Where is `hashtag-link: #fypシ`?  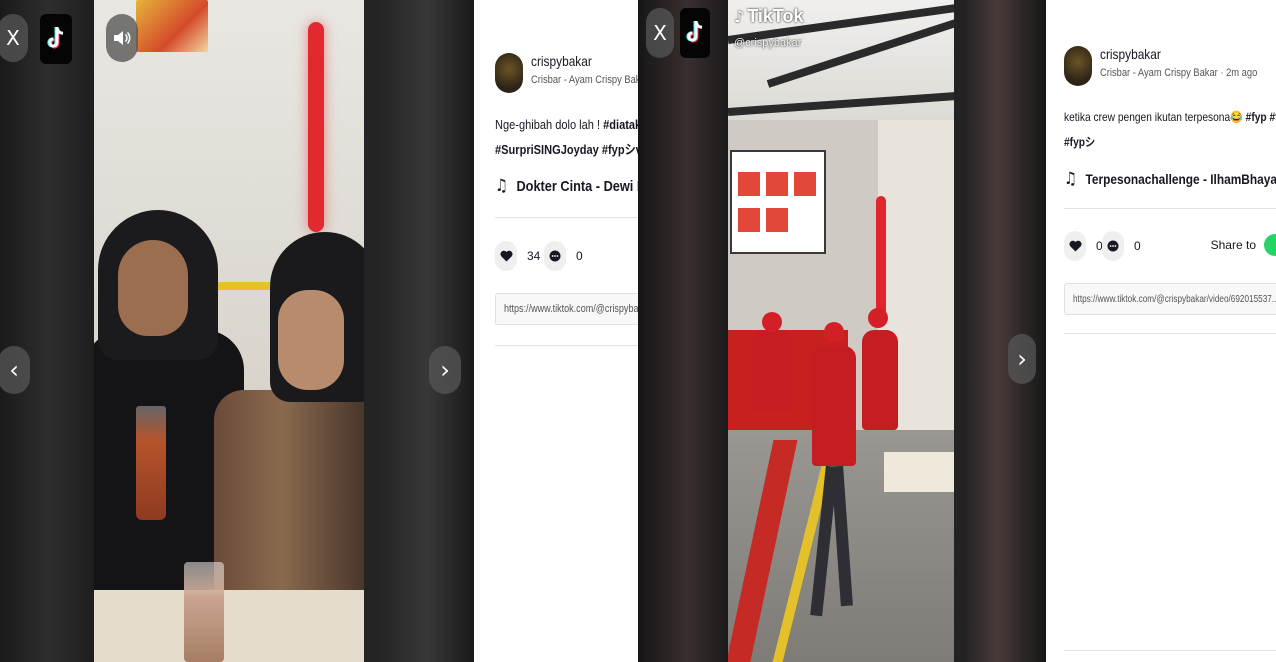
hashtag-link: #fypシ is located at coordinates (1079, 142).